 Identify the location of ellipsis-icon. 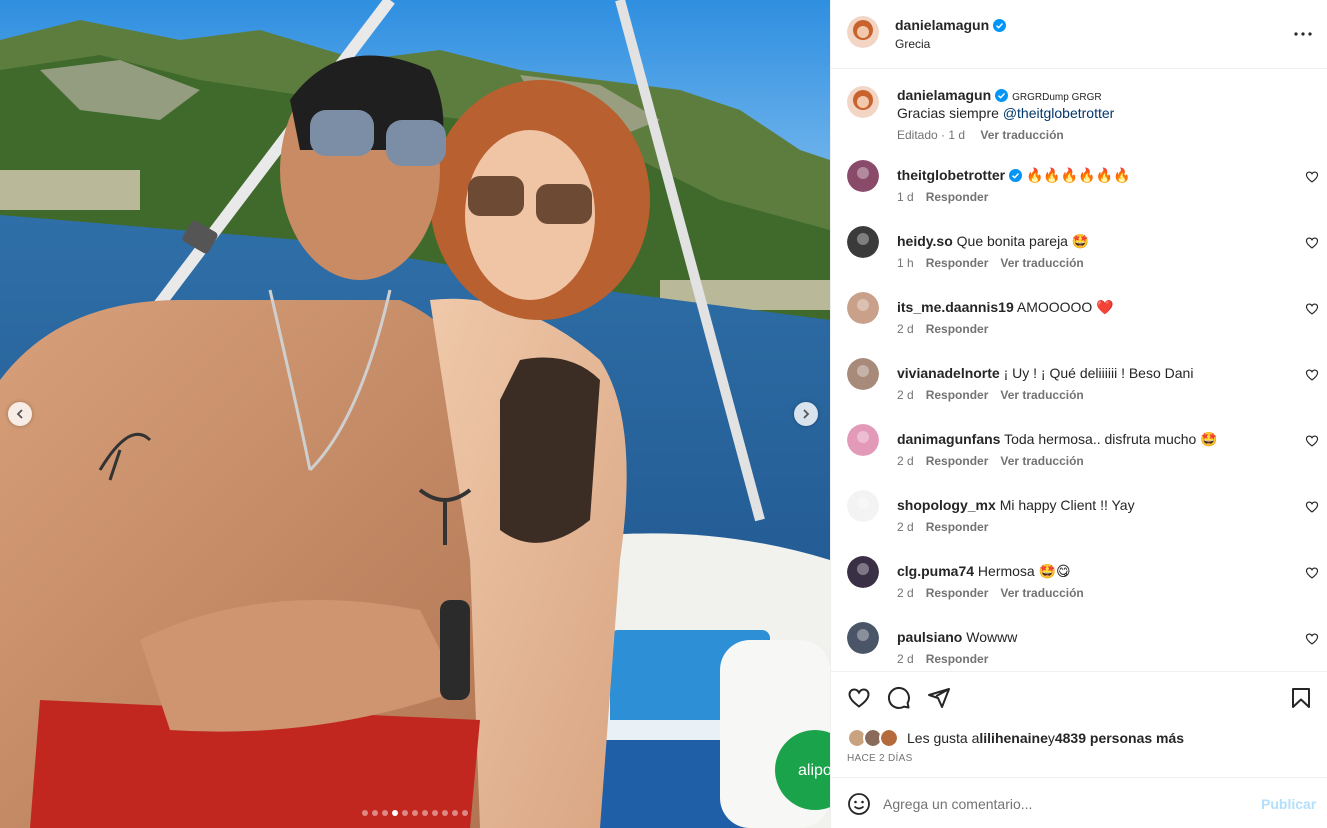
(1303, 34).